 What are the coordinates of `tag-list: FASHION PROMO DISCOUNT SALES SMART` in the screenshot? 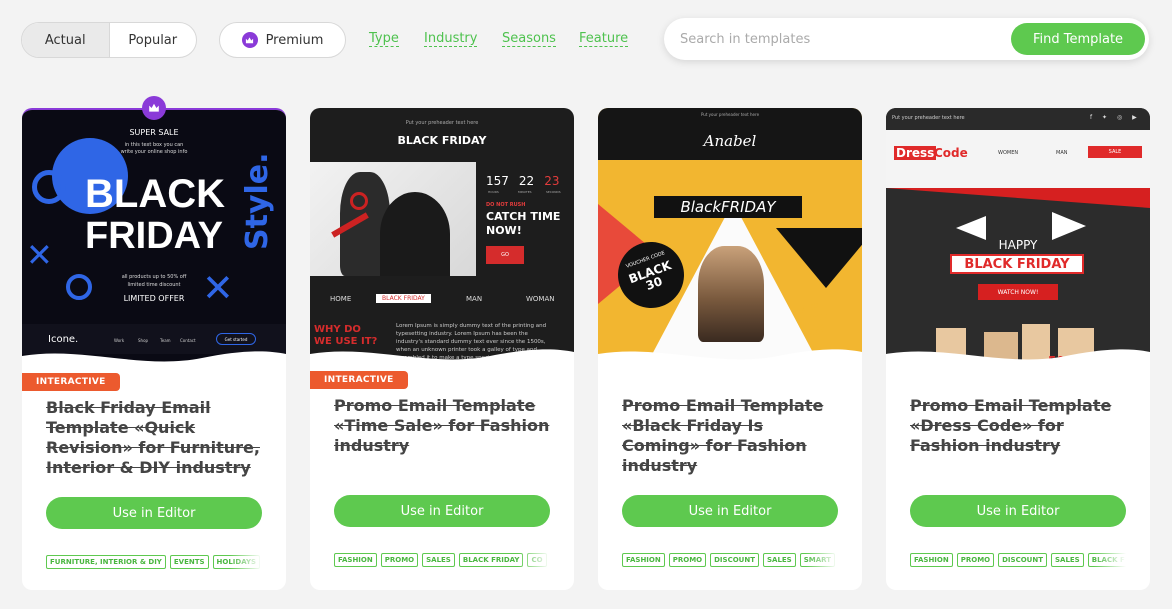 It's located at (730, 560).